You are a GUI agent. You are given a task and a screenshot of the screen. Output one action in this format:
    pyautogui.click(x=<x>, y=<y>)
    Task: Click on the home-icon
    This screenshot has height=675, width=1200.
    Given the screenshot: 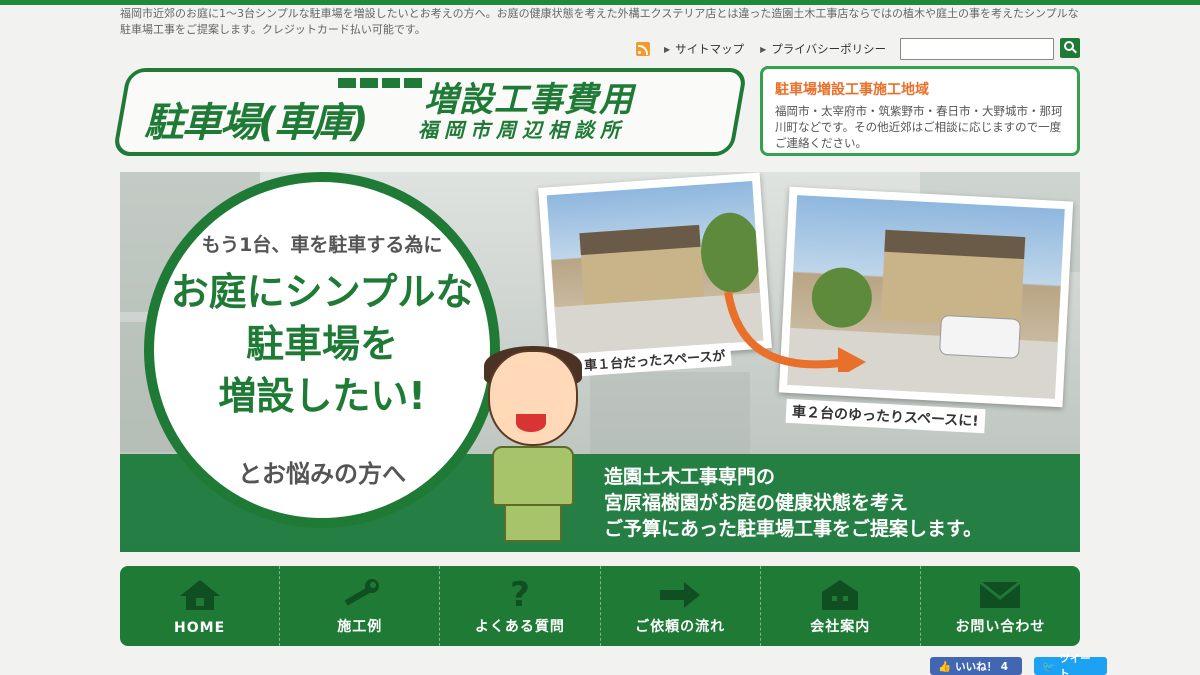 What is the action you would take?
    pyautogui.click(x=199, y=595)
    